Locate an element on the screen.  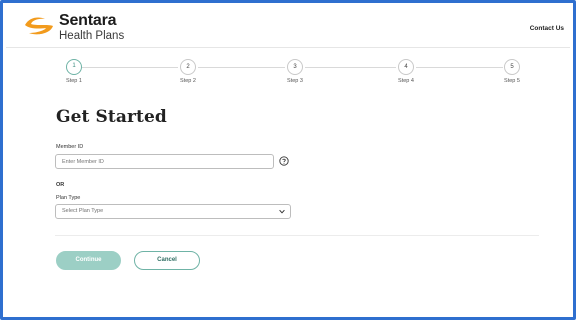
step-3-label: Step 3 is located at coordinates (295, 81).